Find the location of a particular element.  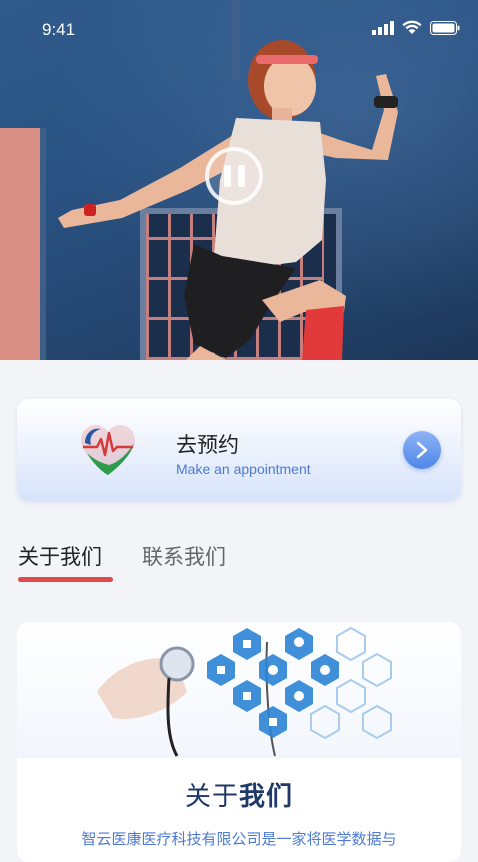

about-heading-bold: 我们 is located at coordinates (266, 797).